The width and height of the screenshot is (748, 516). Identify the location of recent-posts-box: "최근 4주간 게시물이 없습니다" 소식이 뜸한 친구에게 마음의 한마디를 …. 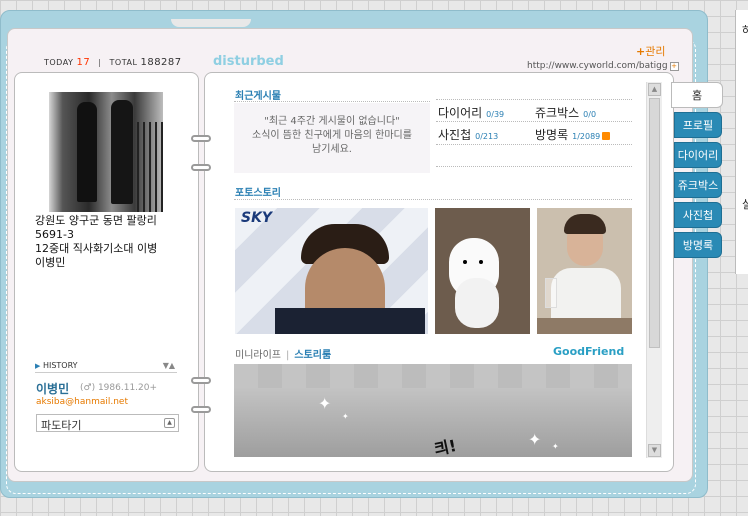
(332, 138).